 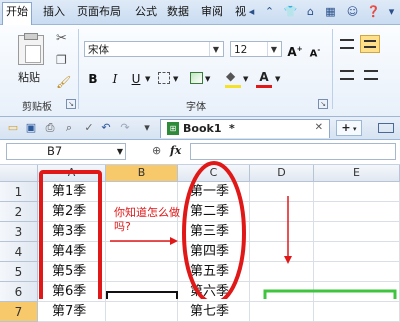 I want to click on cell-b5, so click(x=142, y=272).